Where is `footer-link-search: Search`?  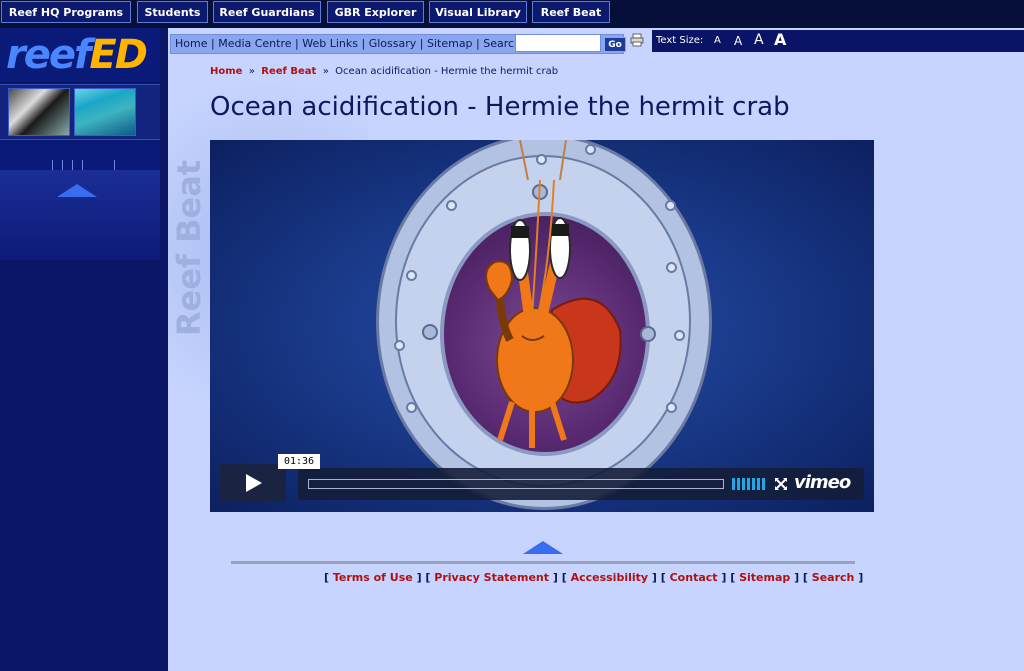 footer-link-search: Search is located at coordinates (833, 577).